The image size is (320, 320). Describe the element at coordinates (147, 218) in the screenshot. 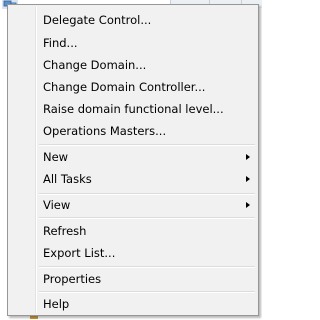

I see `menu-separator` at that location.